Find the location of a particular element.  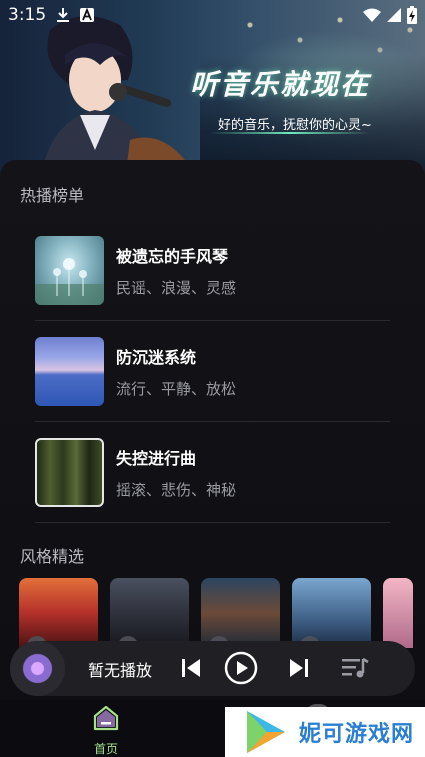

list-item: 失控进行曲 摇滚、悲伤、神秘 is located at coordinates (212, 472).